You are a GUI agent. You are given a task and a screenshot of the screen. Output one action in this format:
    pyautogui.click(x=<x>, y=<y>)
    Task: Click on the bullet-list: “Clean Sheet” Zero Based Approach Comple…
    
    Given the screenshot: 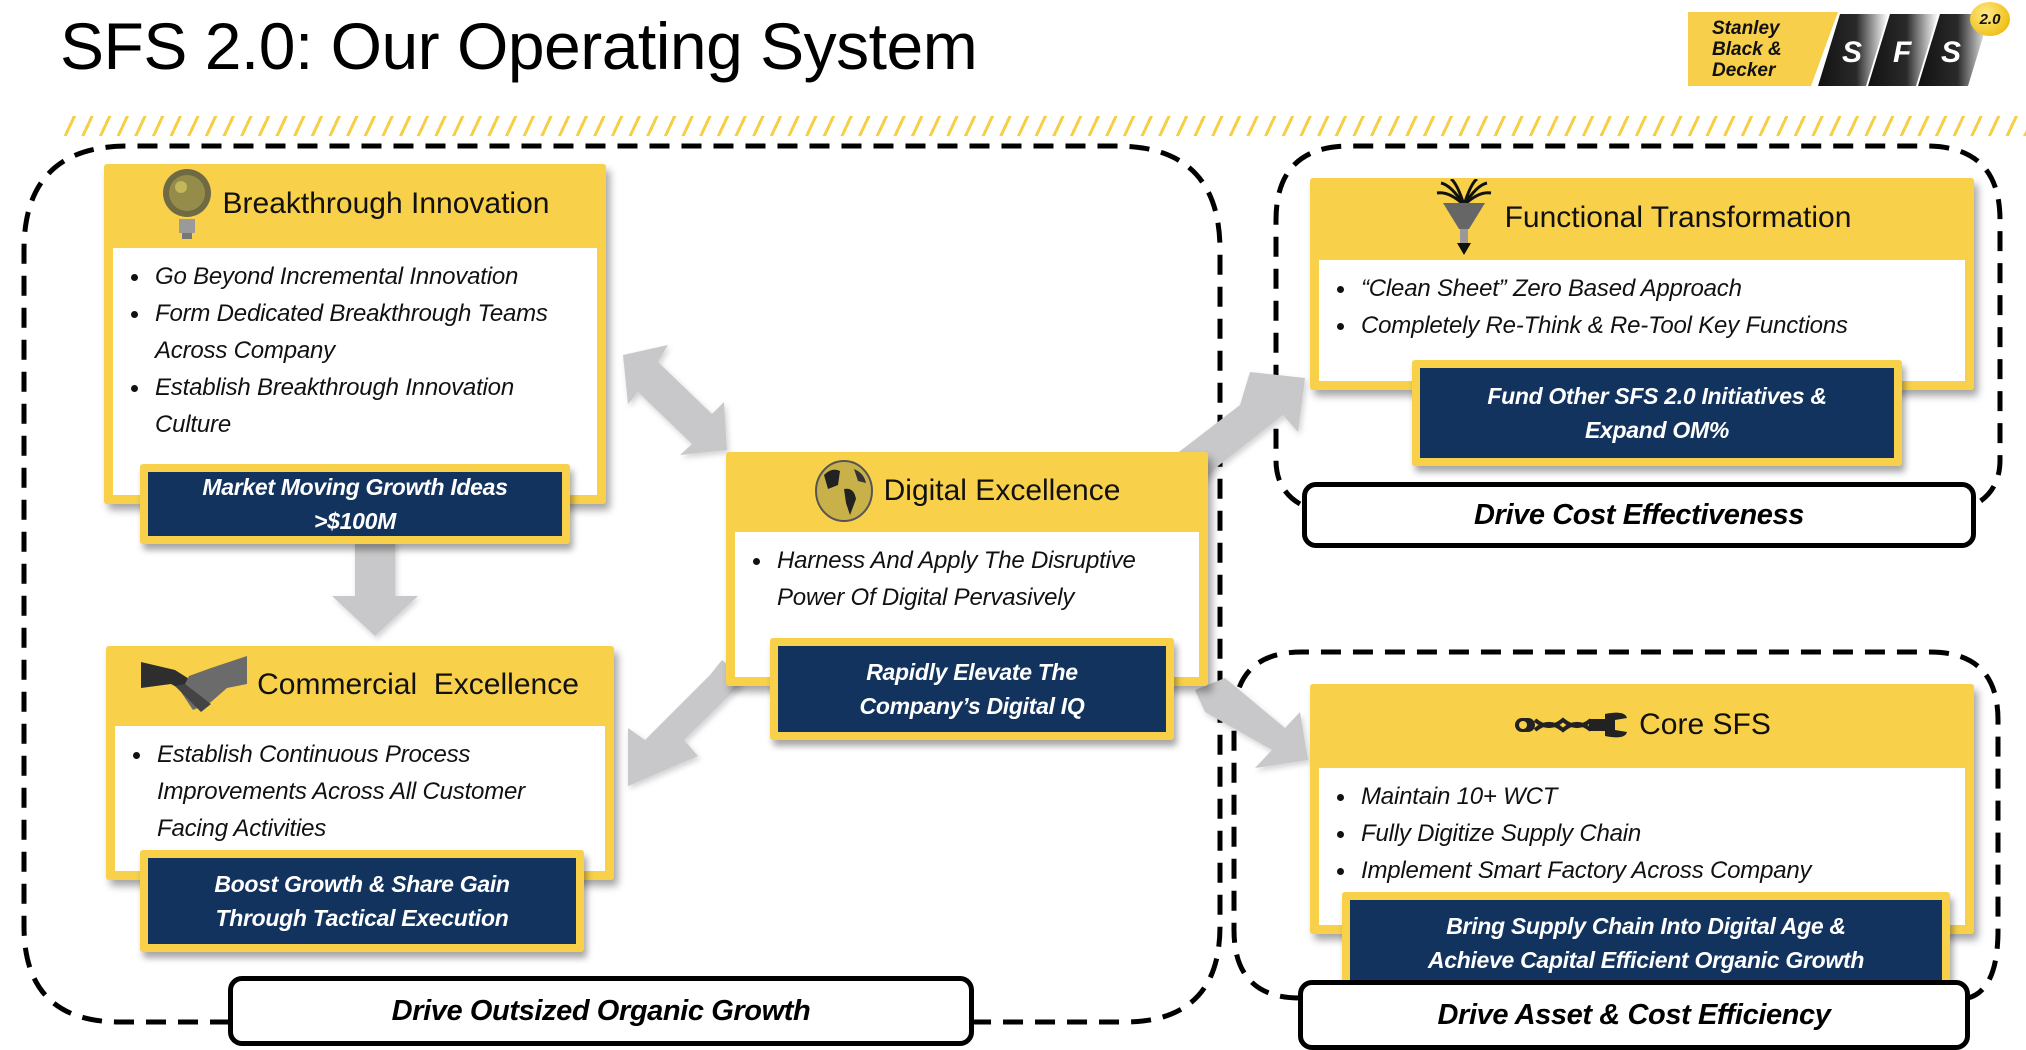 What is the action you would take?
    pyautogui.click(x=1642, y=302)
    